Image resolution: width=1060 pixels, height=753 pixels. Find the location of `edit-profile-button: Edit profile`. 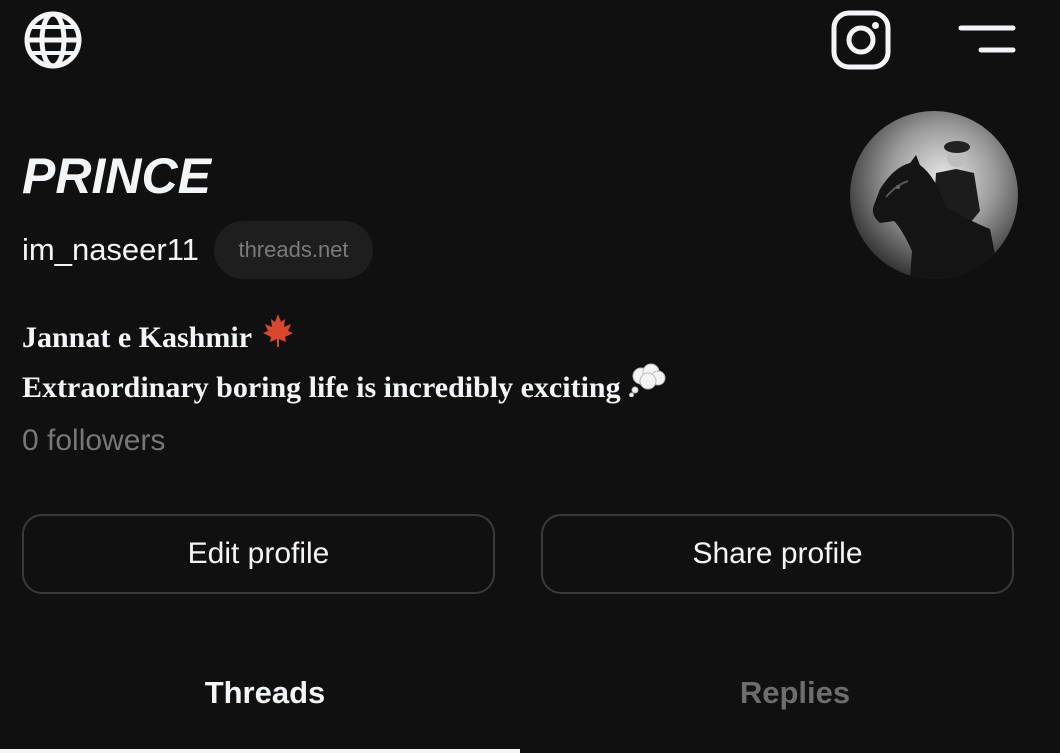

edit-profile-button: Edit profile is located at coordinates (258, 554).